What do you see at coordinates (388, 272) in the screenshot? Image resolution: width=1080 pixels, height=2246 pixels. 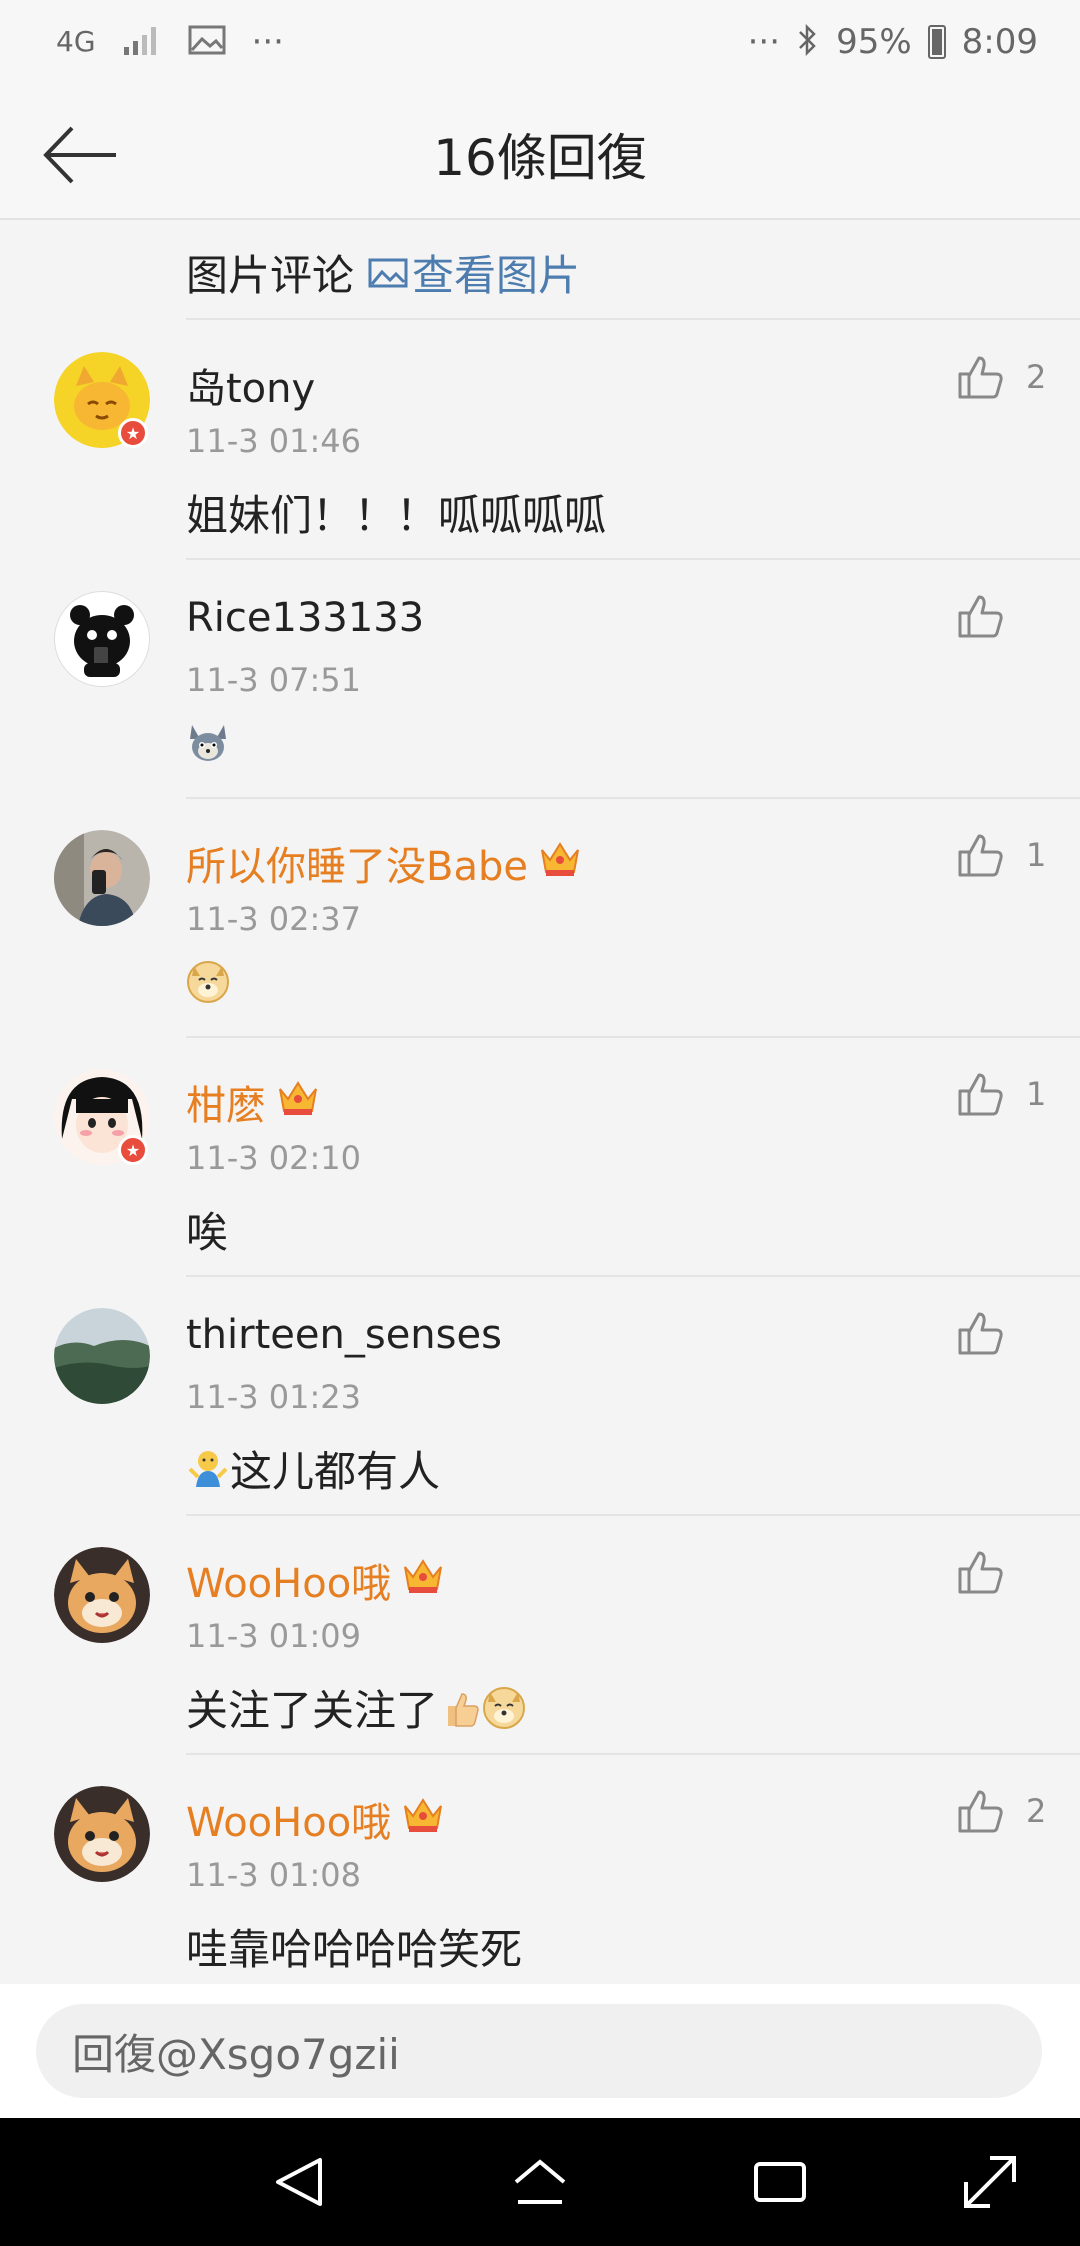 I see `picture-icon` at bounding box center [388, 272].